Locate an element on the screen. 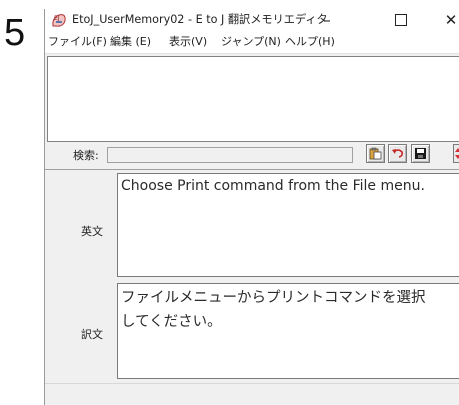 The width and height of the screenshot is (459, 405). maximize-icon is located at coordinates (401, 19).